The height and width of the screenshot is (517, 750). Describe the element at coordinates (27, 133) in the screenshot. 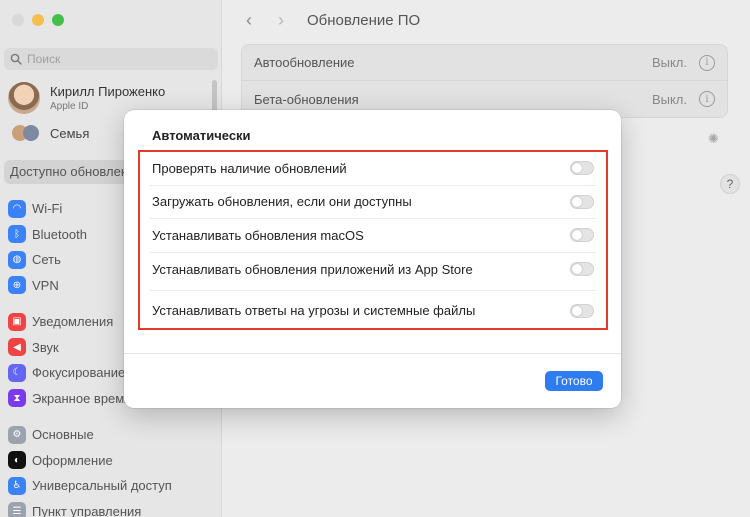

I see `family-avatars-icon` at that location.